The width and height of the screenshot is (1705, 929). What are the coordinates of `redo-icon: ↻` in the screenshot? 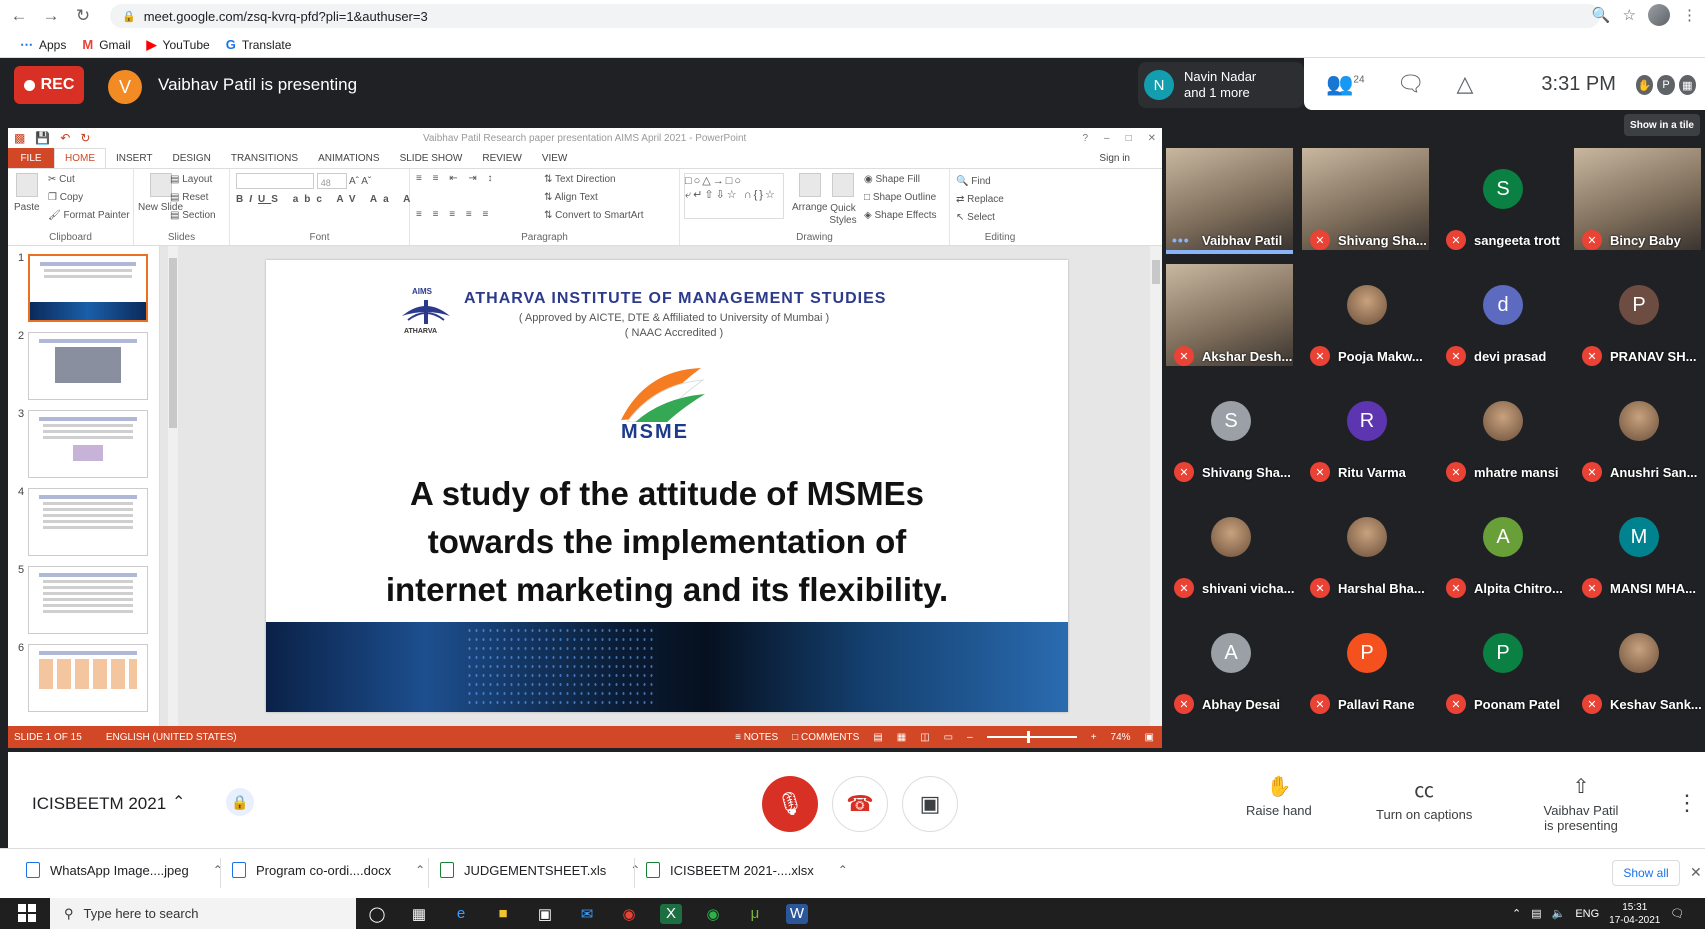 It's located at (85, 138).